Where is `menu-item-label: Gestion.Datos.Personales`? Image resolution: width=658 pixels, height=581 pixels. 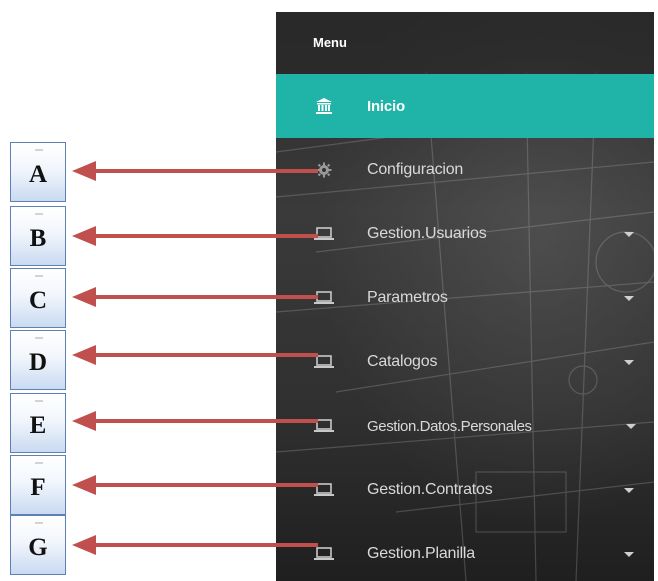 menu-item-label: Gestion.Datos.Personales is located at coordinates (449, 426).